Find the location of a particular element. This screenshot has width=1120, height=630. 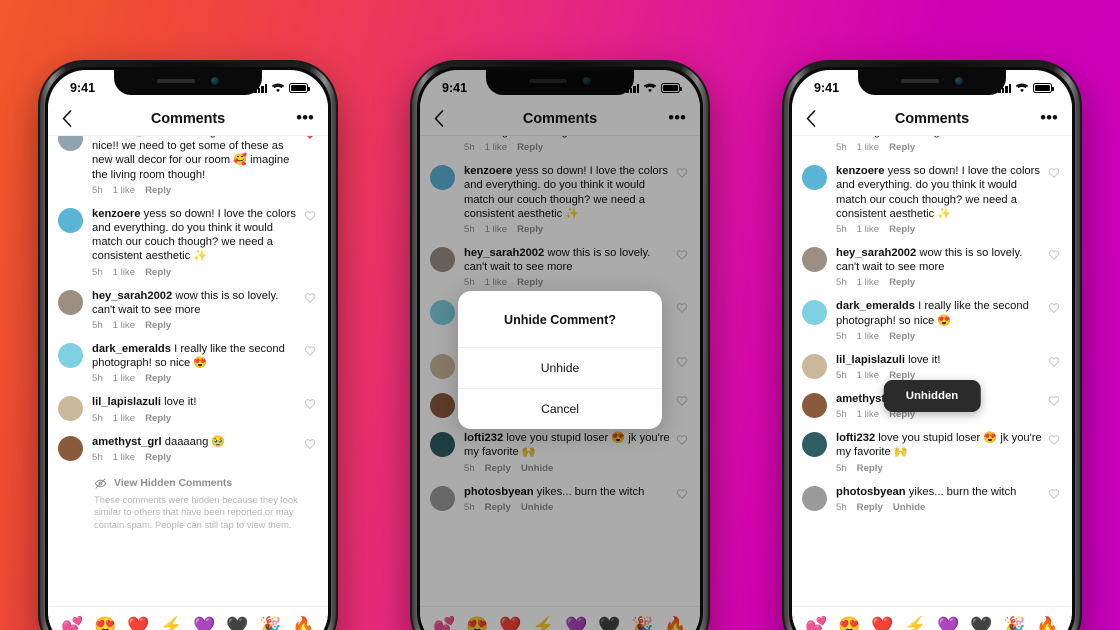

comment-username: amethyst_grl is located at coordinates (127, 442).